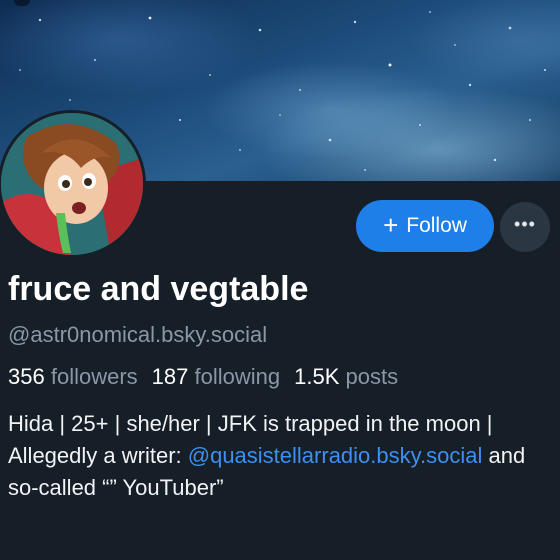  I want to click on display-name: fruce and vegtable, so click(158, 289).